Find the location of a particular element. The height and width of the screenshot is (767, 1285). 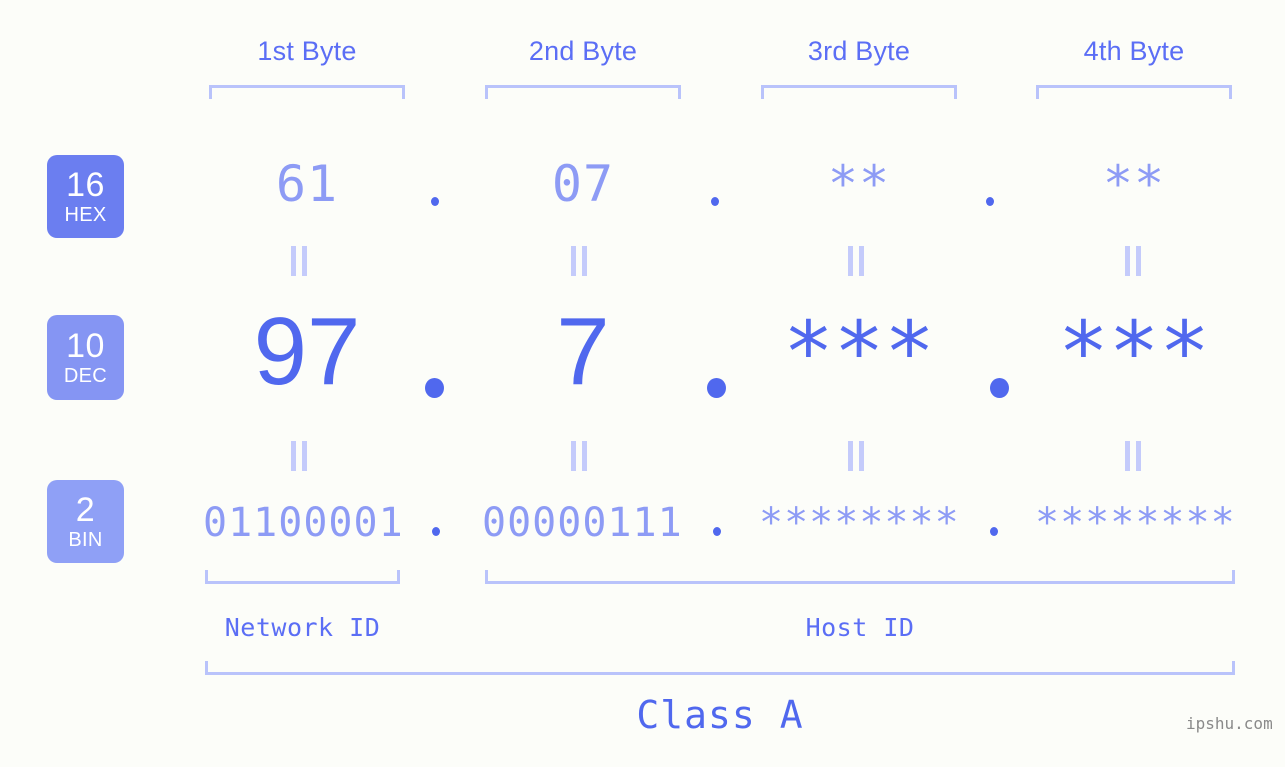

hex-byte-4: ** is located at coordinates (1134, 184).